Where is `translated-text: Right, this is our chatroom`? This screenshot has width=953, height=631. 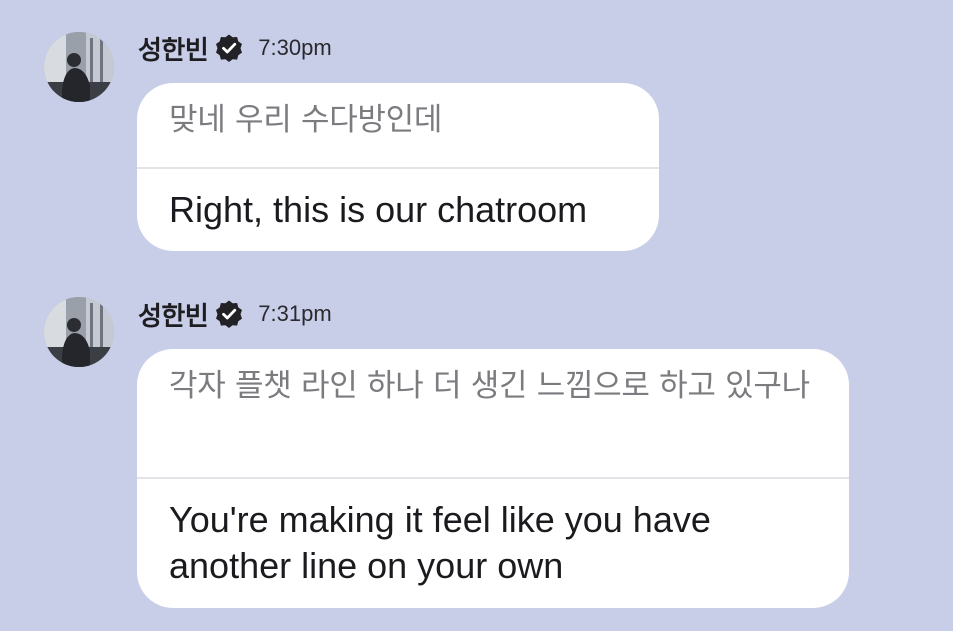 translated-text: Right, this is our chatroom is located at coordinates (378, 209).